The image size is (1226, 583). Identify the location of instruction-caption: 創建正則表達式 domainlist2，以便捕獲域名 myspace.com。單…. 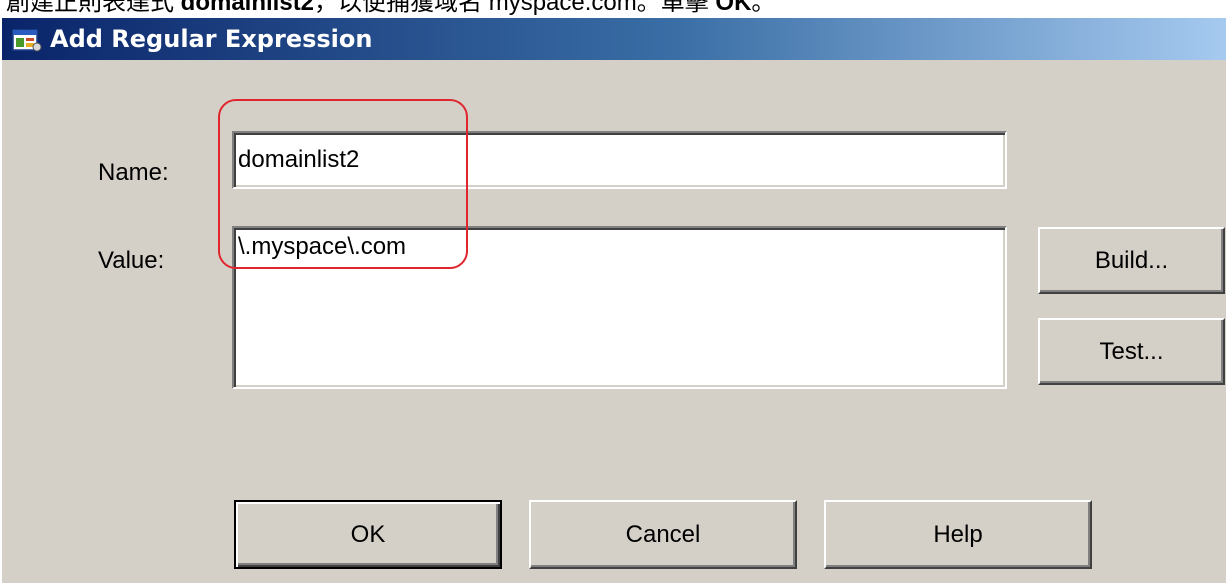
(390, 9).